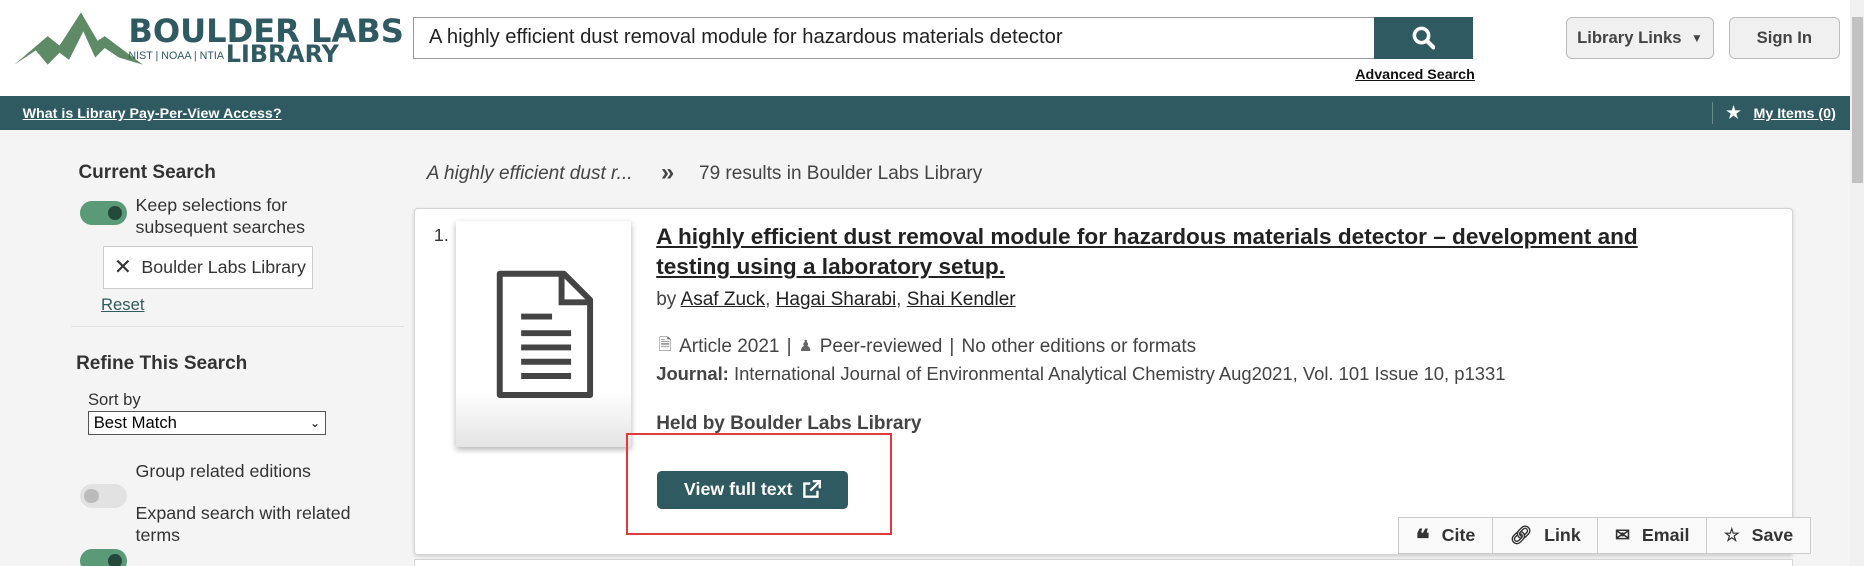 Image resolution: width=1864 pixels, height=566 pixels. I want to click on sign-in-button: Sign In, so click(1784, 38).